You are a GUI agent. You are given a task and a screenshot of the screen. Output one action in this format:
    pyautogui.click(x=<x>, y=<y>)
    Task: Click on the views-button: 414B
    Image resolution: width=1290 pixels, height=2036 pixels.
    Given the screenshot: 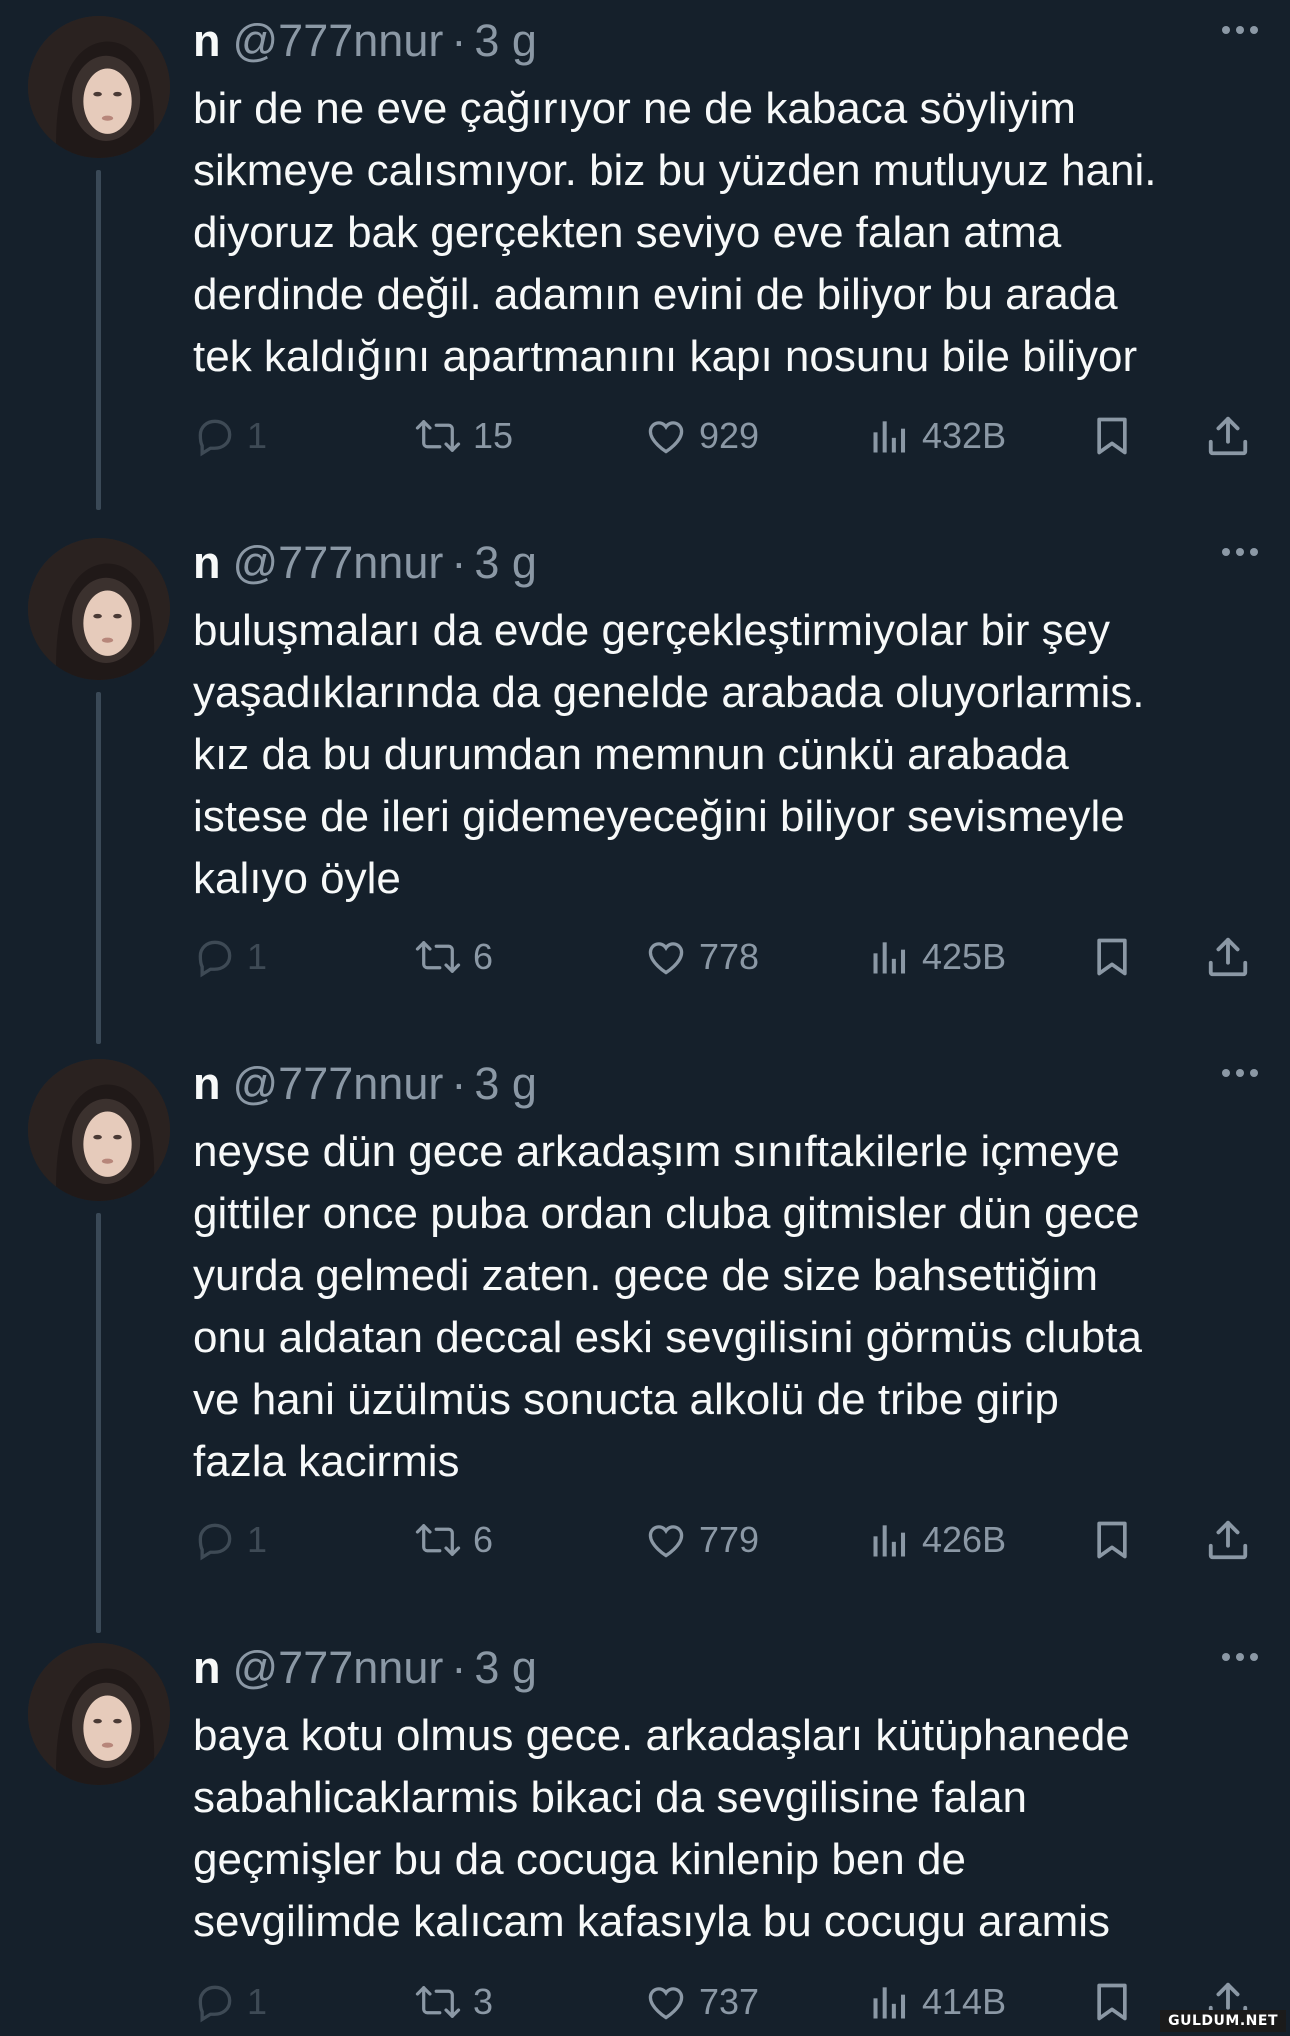 What is the action you would take?
    pyautogui.click(x=937, y=2002)
    